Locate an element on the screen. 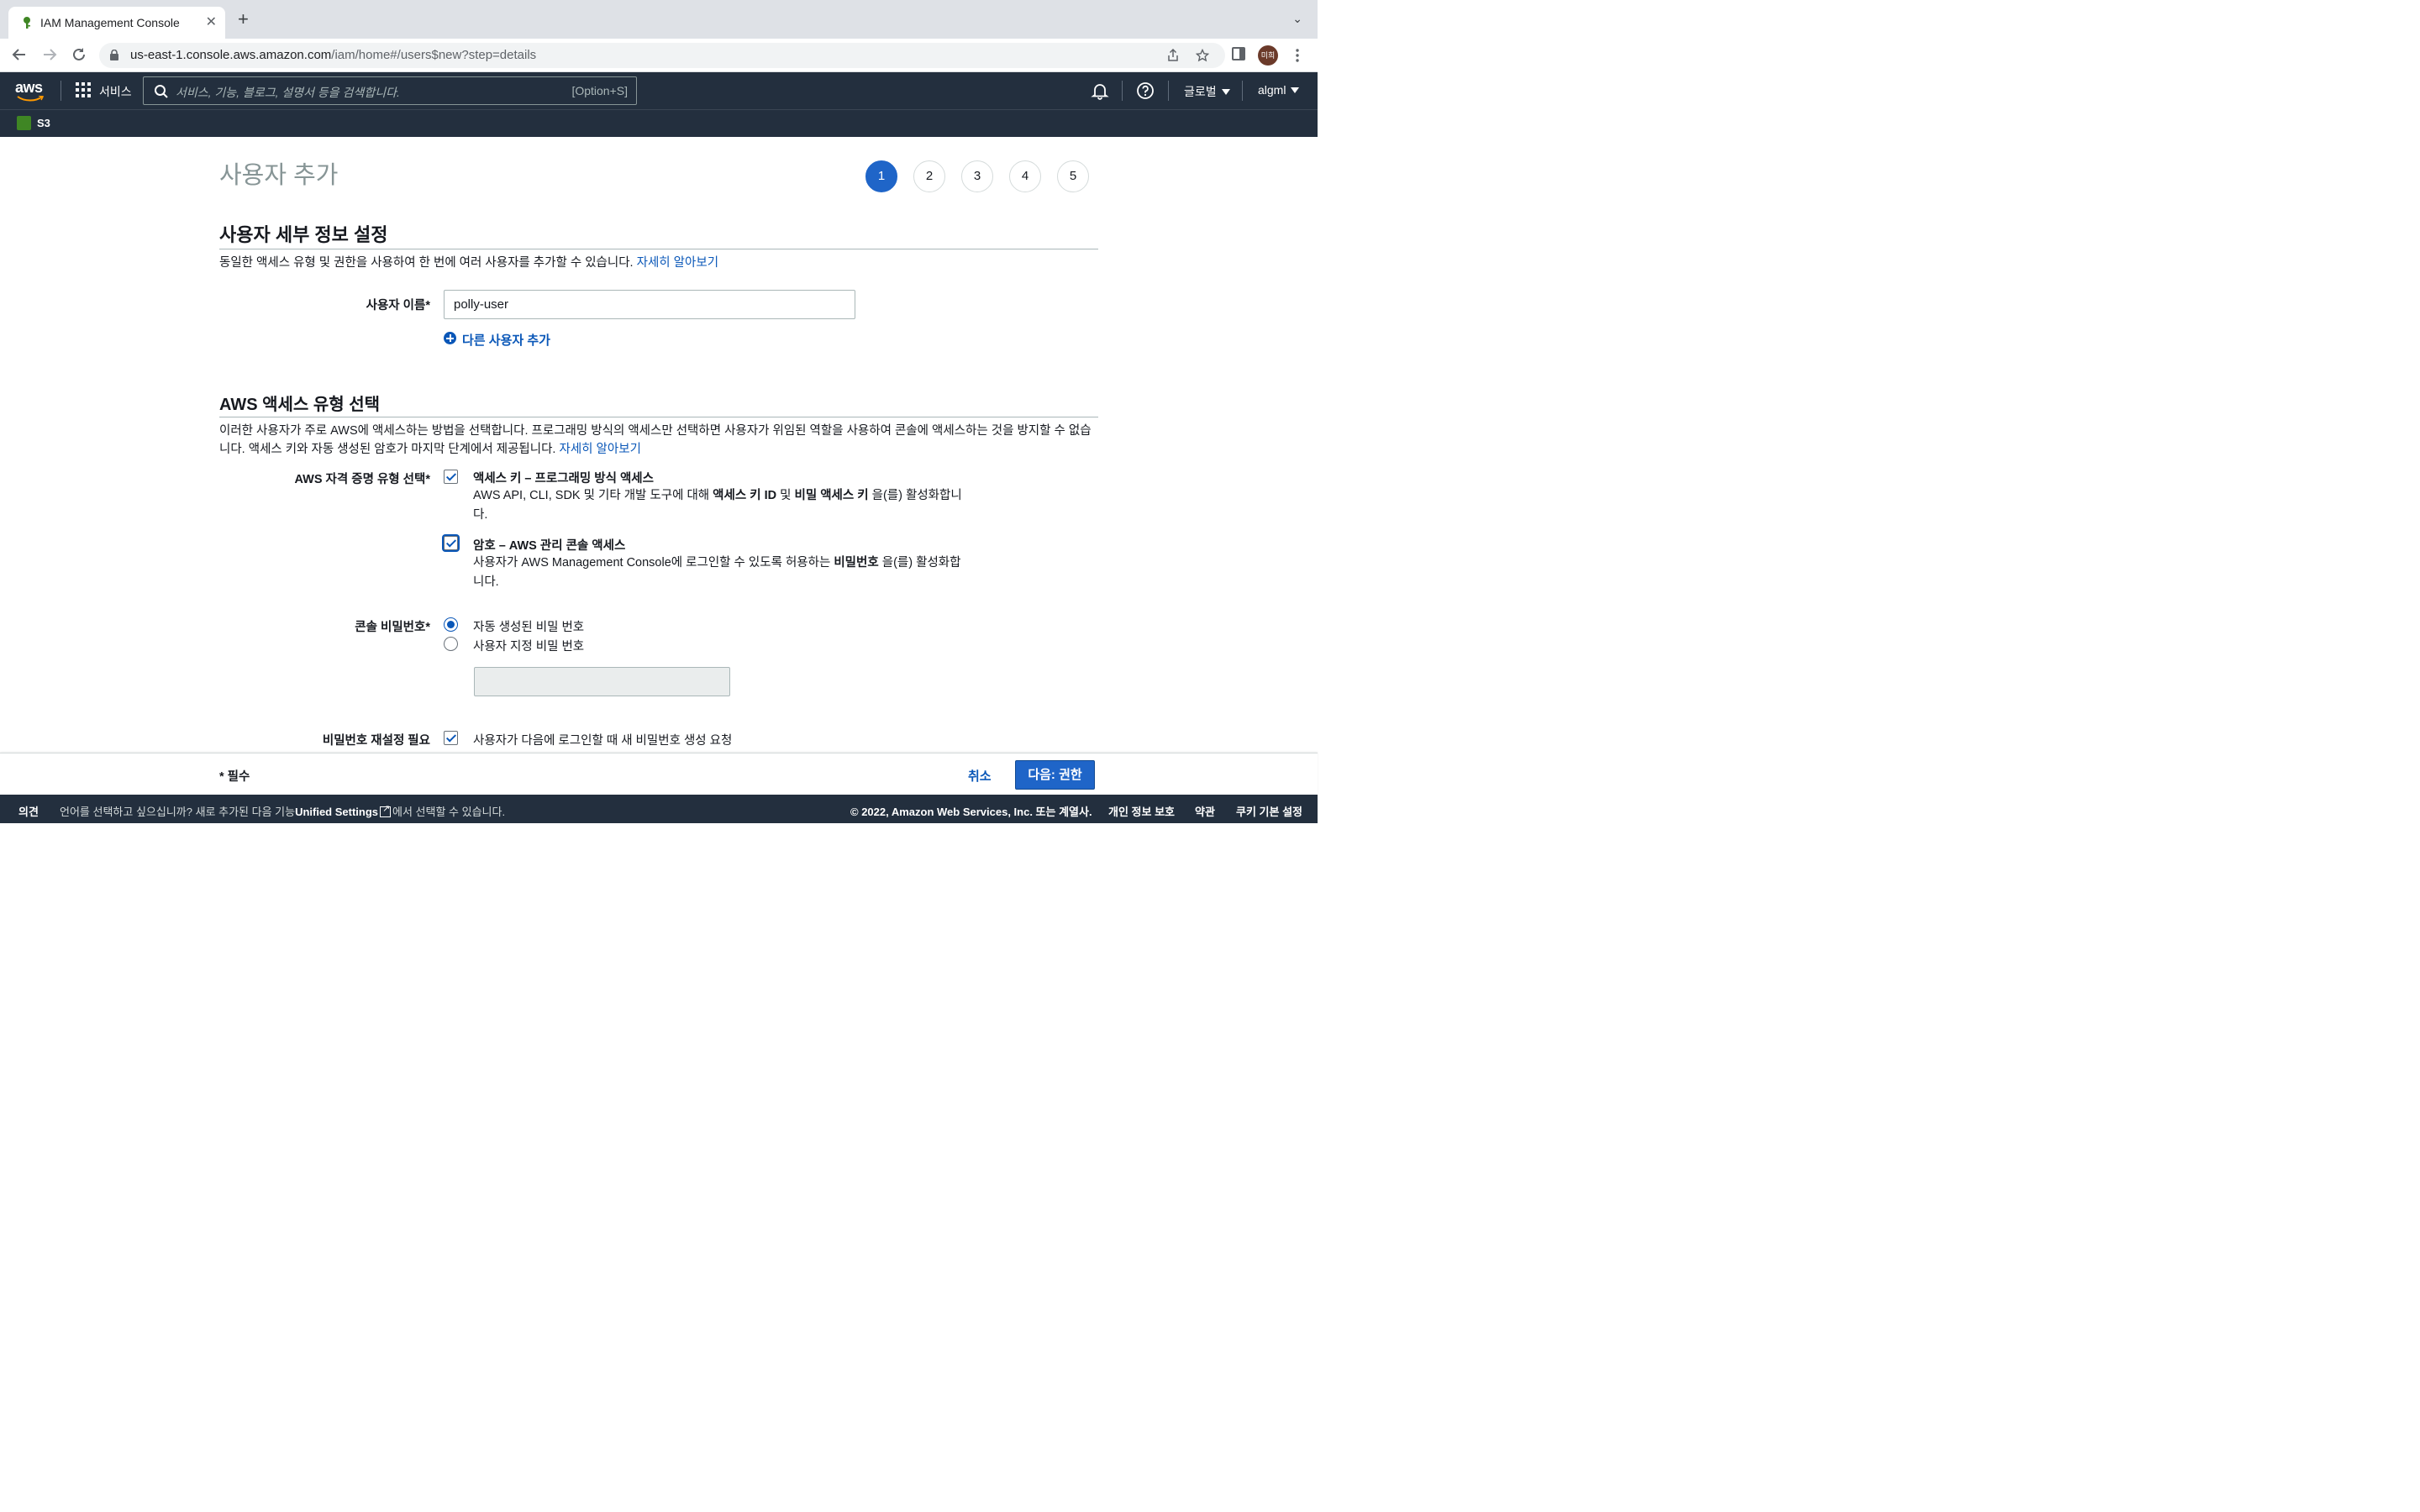 Image resolution: width=2420 pixels, height=1512 pixels. access-section-title: AWS 액세스 유형 선택 is located at coordinates (300, 405).